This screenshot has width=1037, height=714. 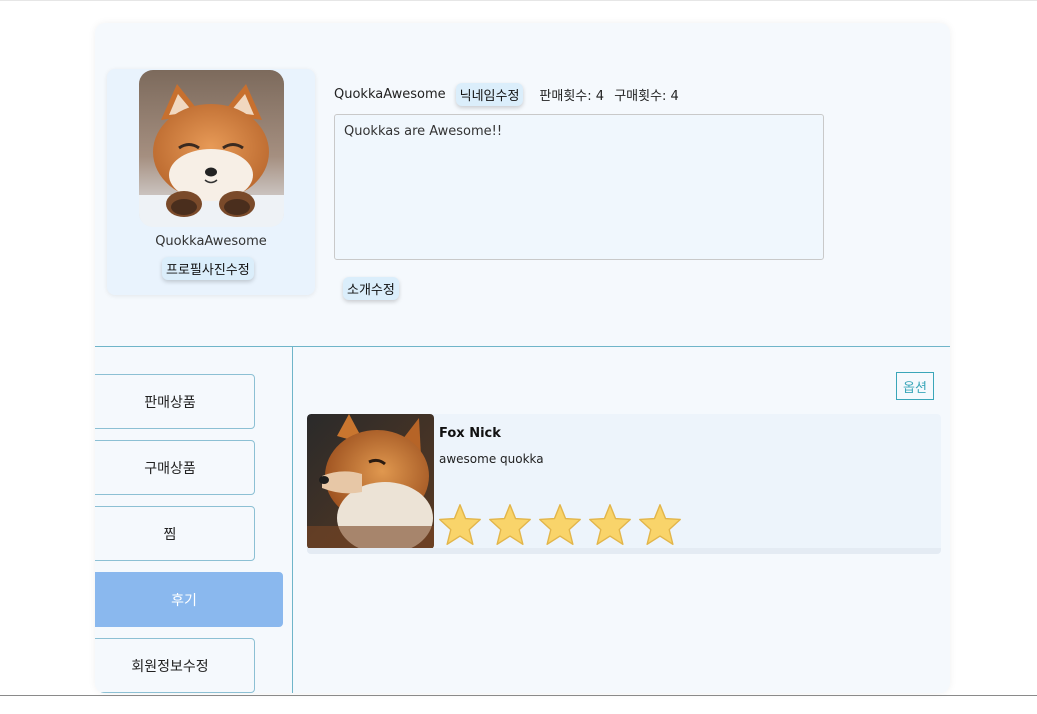 I want to click on options-button: 옵션, so click(x=915, y=386).